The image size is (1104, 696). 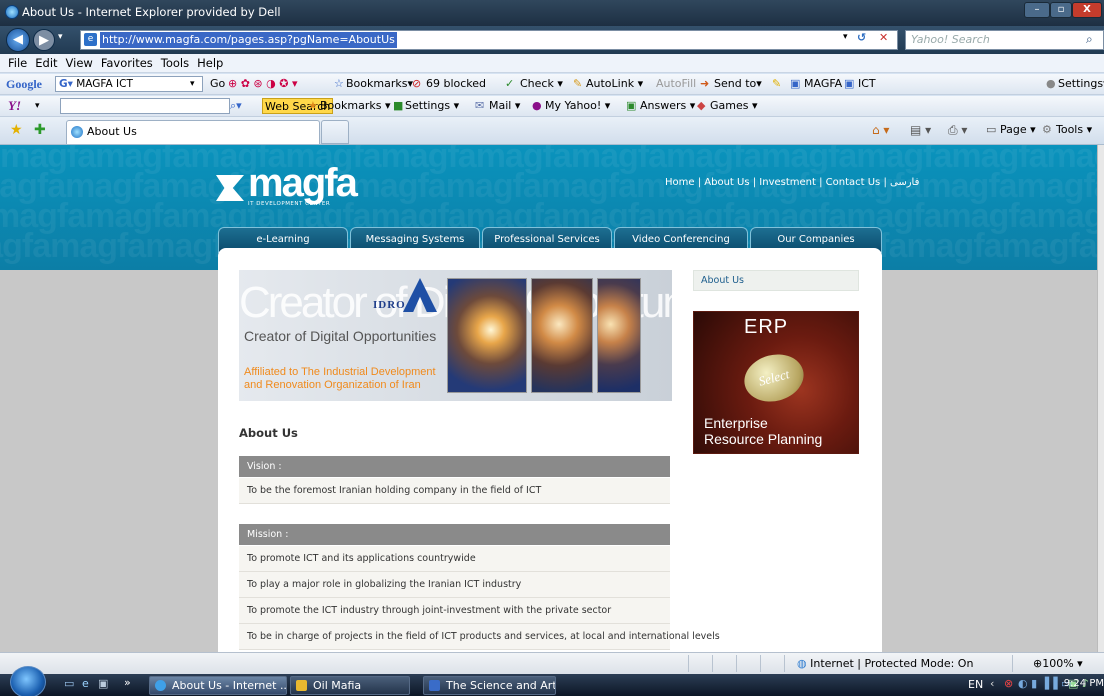 I want to click on link-home: Home, so click(x=680, y=182).